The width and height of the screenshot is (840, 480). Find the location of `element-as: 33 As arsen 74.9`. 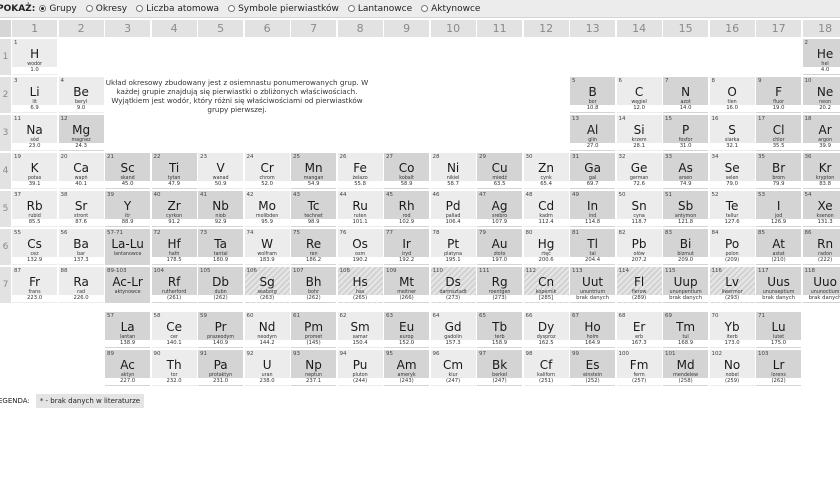

element-as: 33 As arsen 74.9 is located at coordinates (686, 171).